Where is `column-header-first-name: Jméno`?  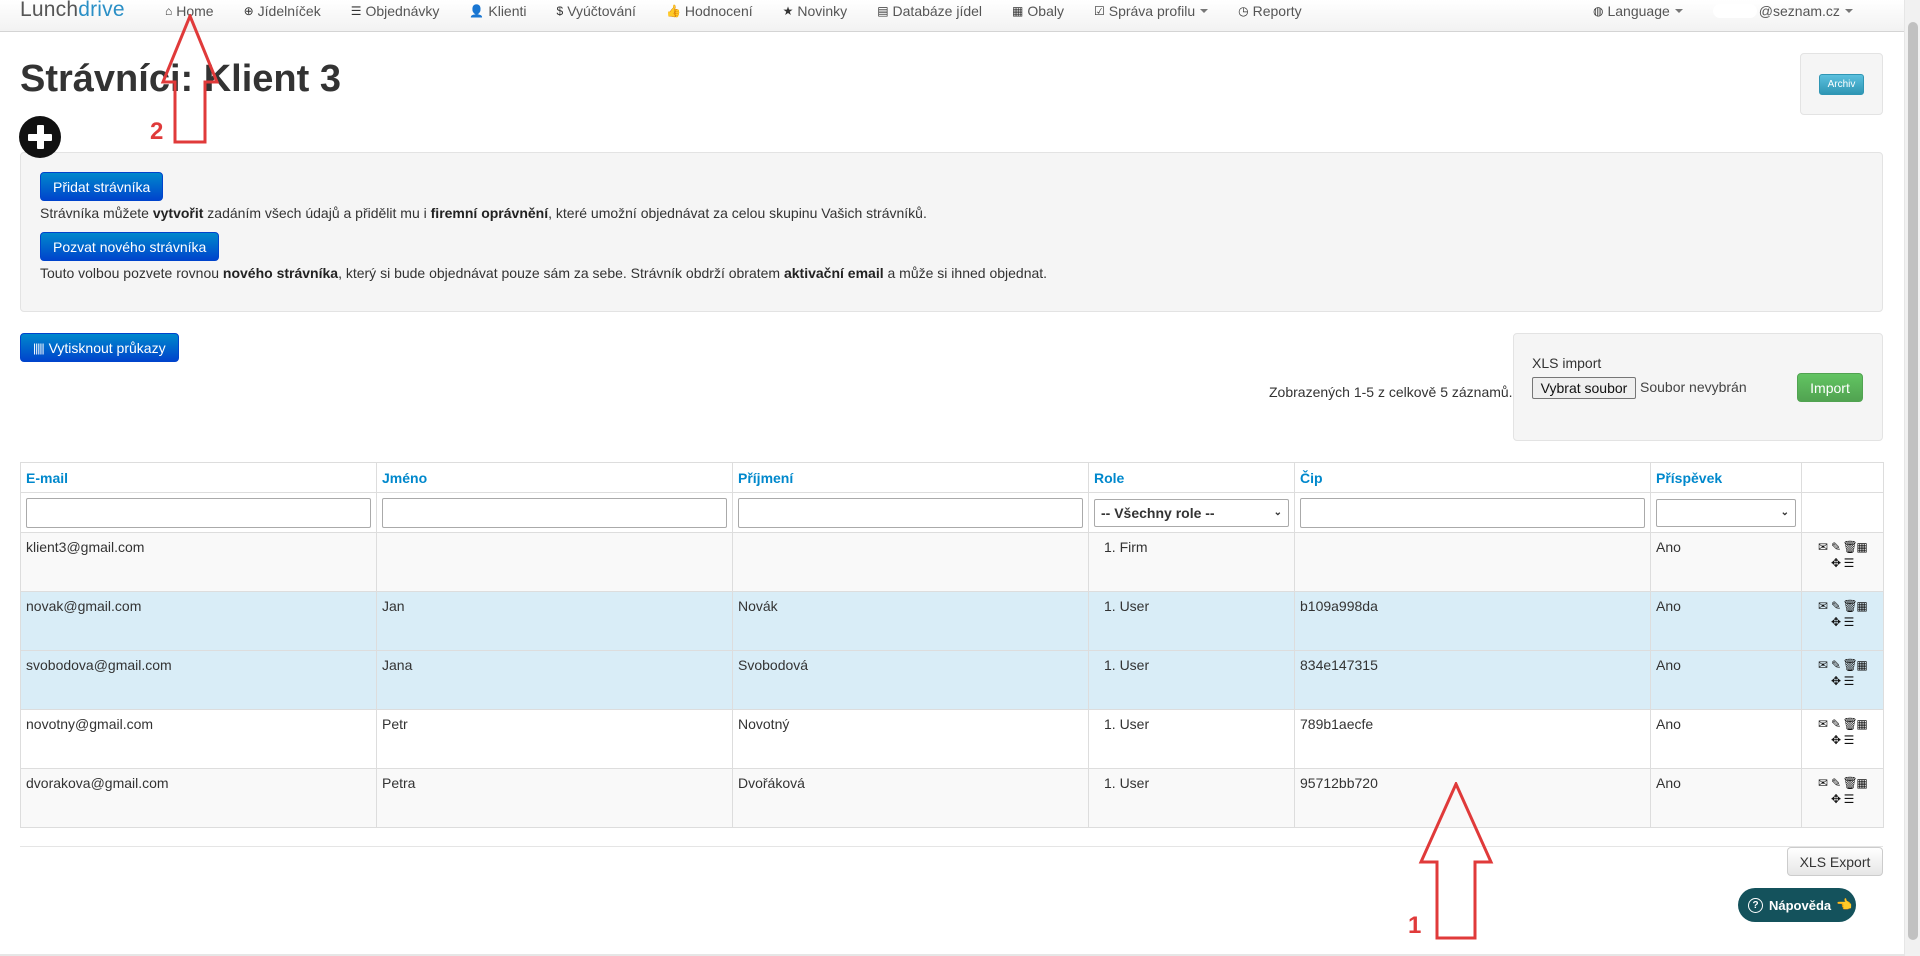
column-header-first-name: Jméno is located at coordinates (554, 477).